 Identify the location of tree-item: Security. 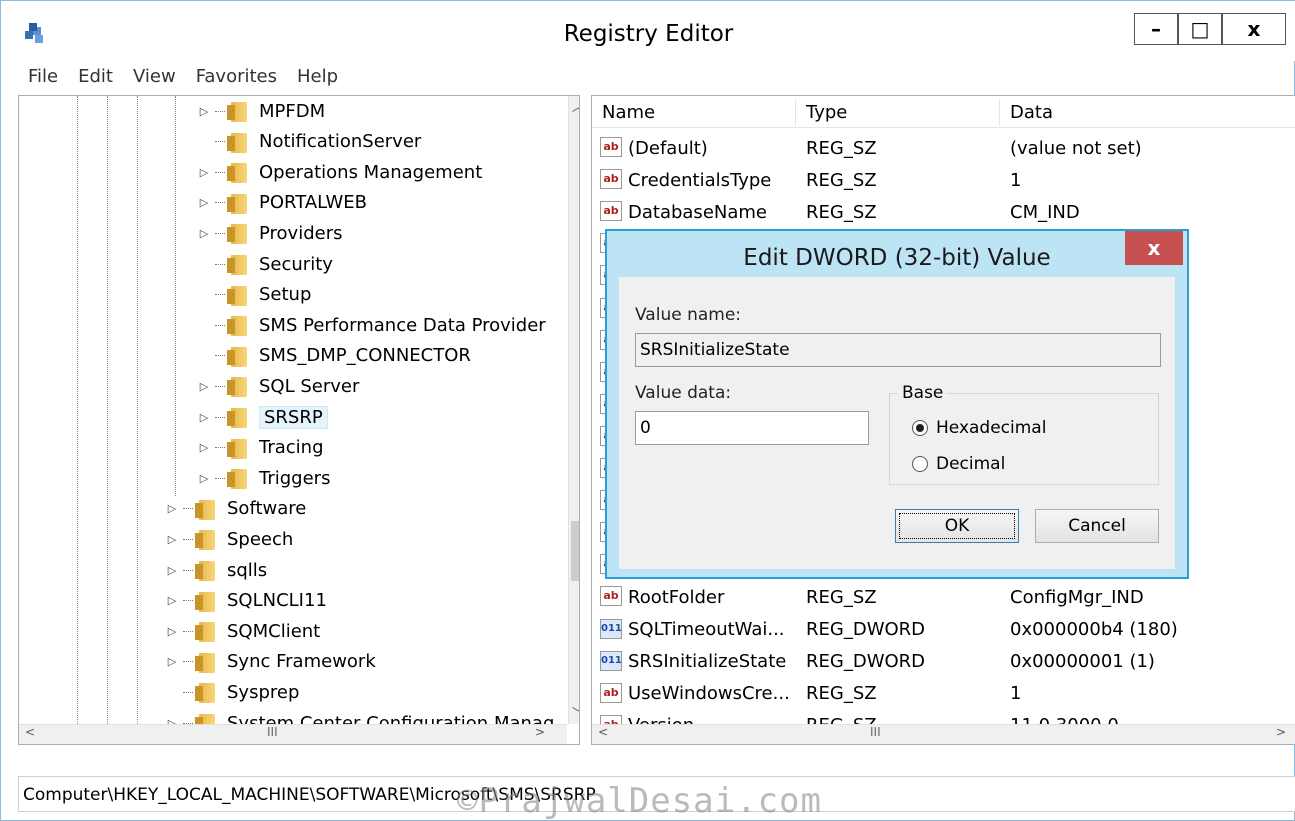
(265, 264).